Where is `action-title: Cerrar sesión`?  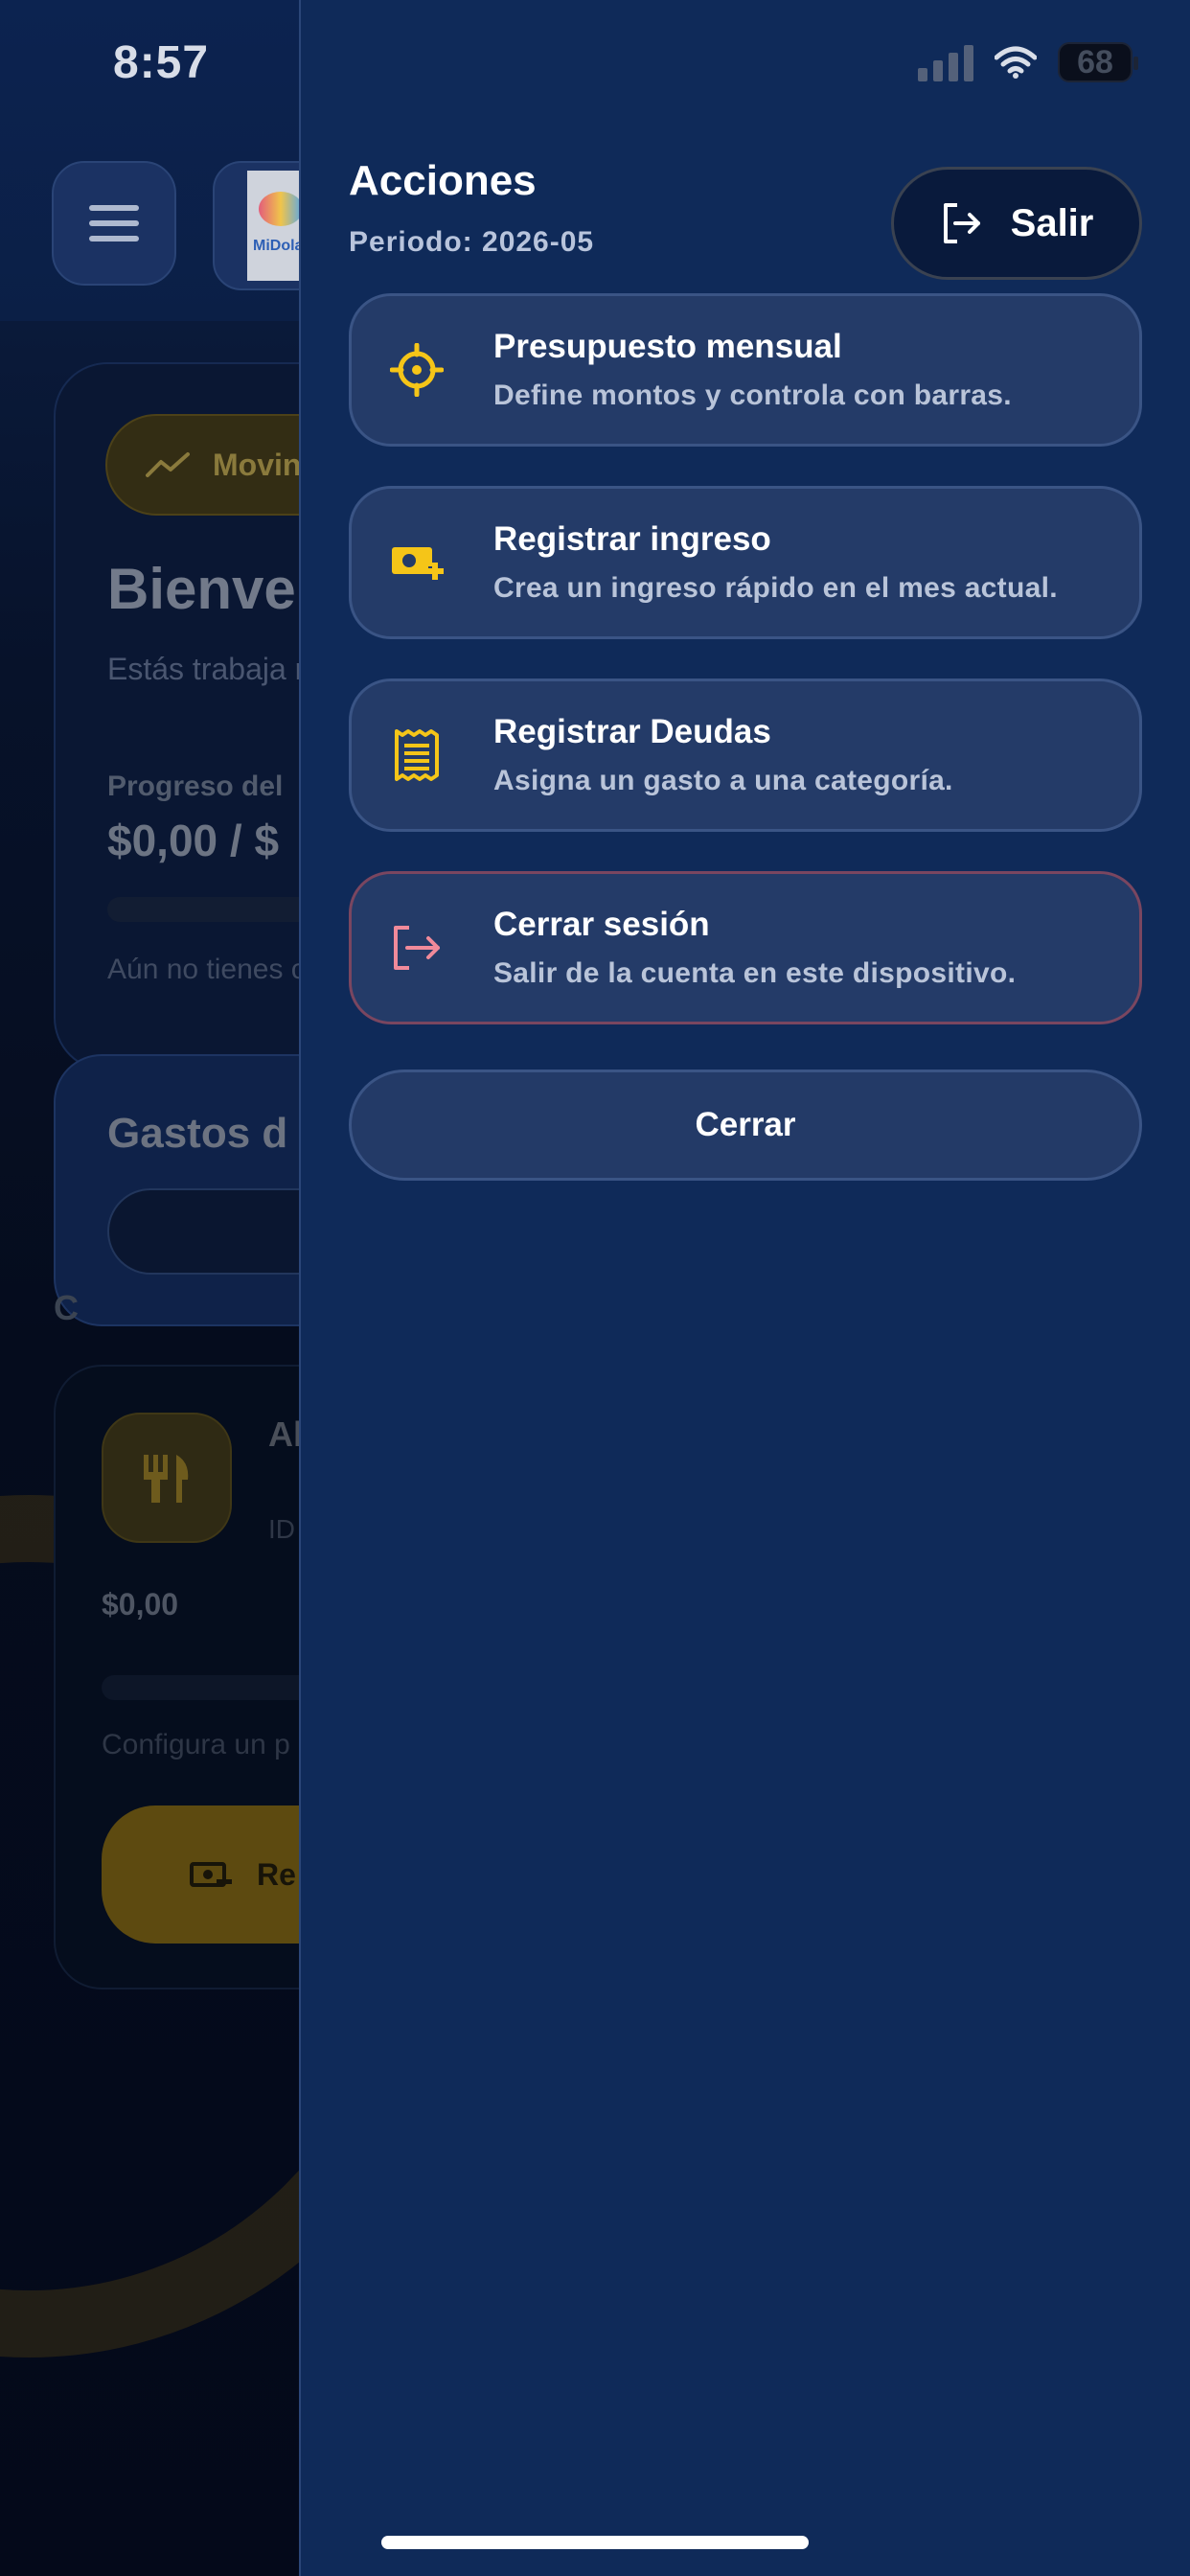
action-title: Cerrar sesión is located at coordinates (602, 924).